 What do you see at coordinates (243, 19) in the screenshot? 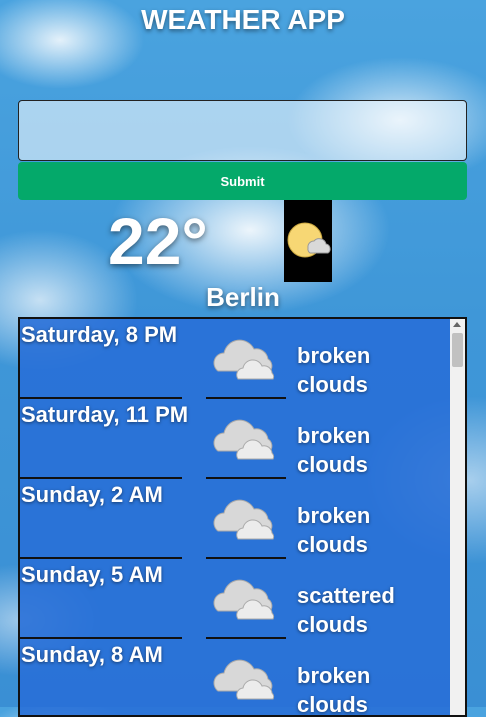
I see `app-title: WEATHER APP` at bounding box center [243, 19].